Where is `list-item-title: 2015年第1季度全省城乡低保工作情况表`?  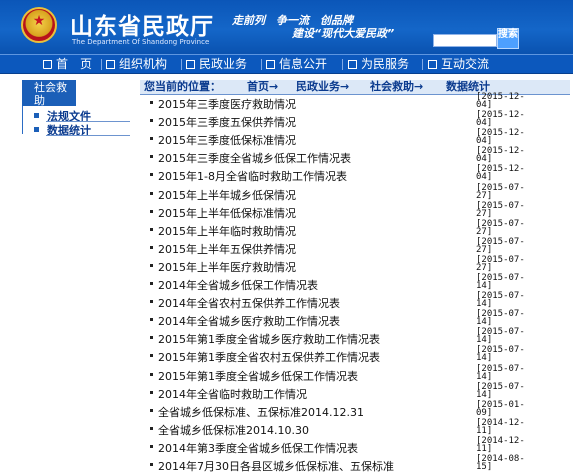
list-item-title: 2015年第1季度全省城乡低保工作情况表 is located at coordinates (258, 376).